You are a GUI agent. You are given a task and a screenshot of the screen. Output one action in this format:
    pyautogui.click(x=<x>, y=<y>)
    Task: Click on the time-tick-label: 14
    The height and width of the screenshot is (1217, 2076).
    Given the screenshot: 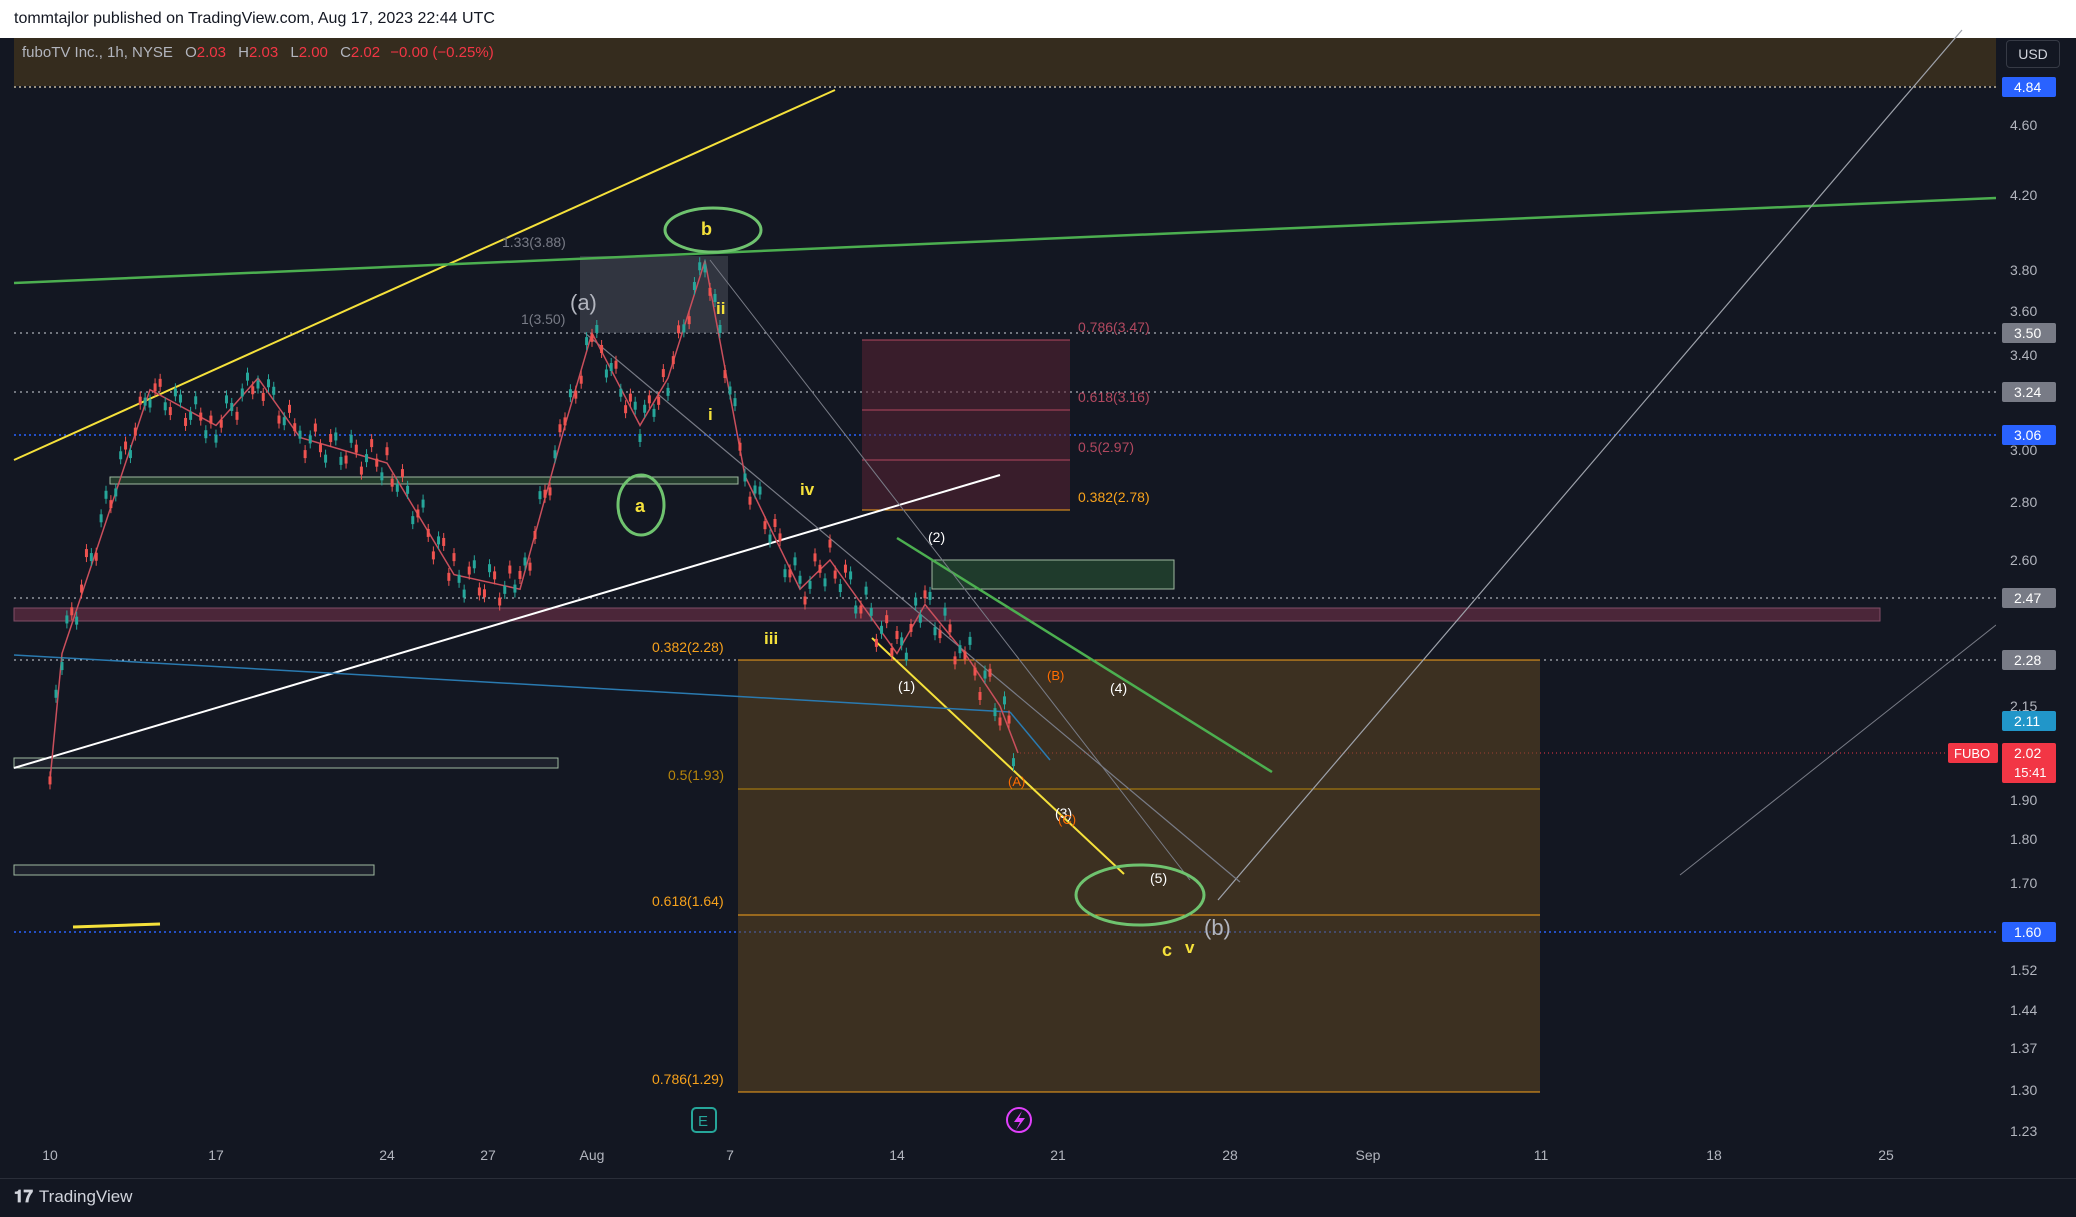 What is the action you would take?
    pyautogui.click(x=897, y=1155)
    